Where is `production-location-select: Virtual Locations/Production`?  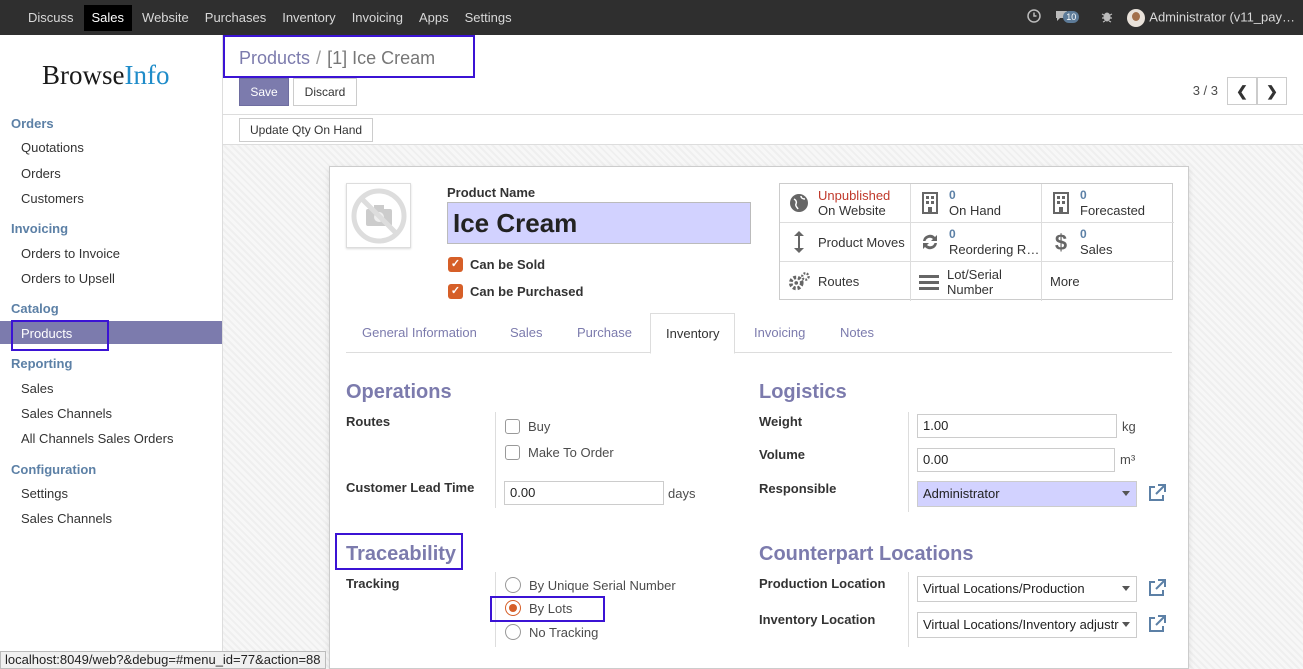 production-location-select: Virtual Locations/Production is located at coordinates (1027, 589).